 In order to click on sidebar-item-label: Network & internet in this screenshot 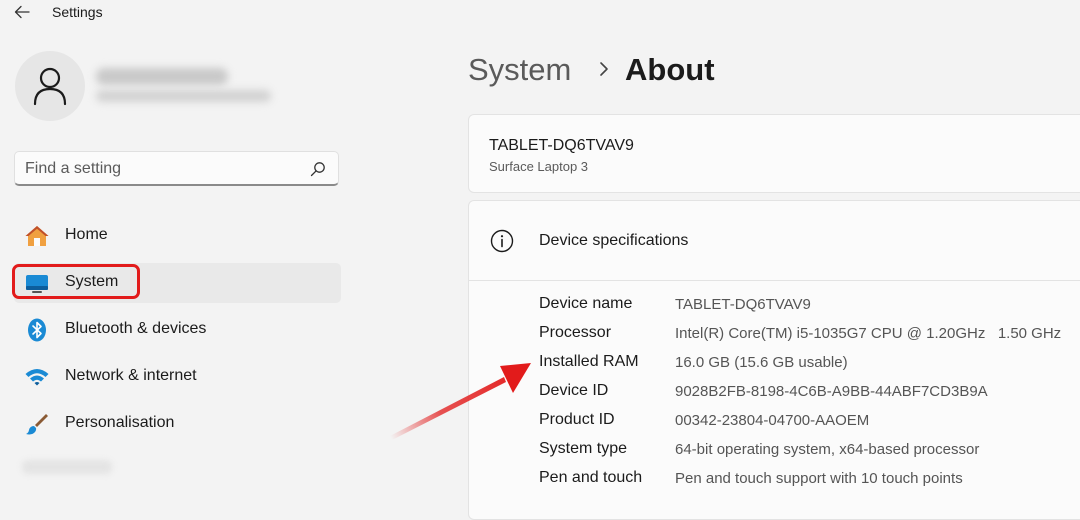, I will do `click(131, 375)`.